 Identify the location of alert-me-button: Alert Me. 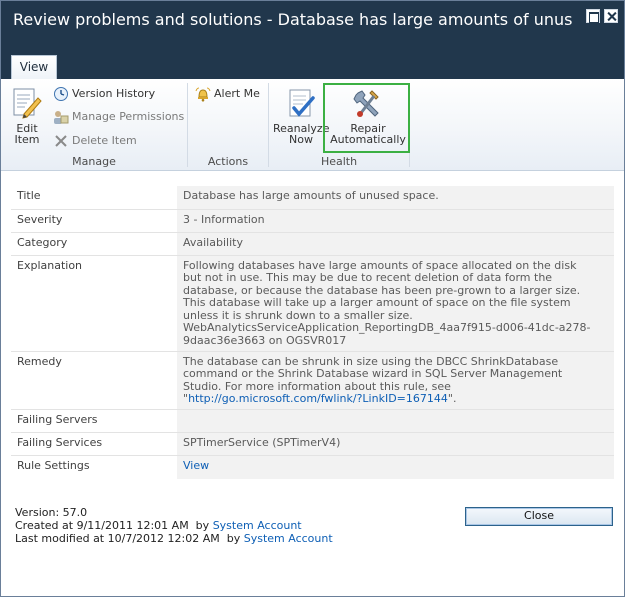
(227, 94).